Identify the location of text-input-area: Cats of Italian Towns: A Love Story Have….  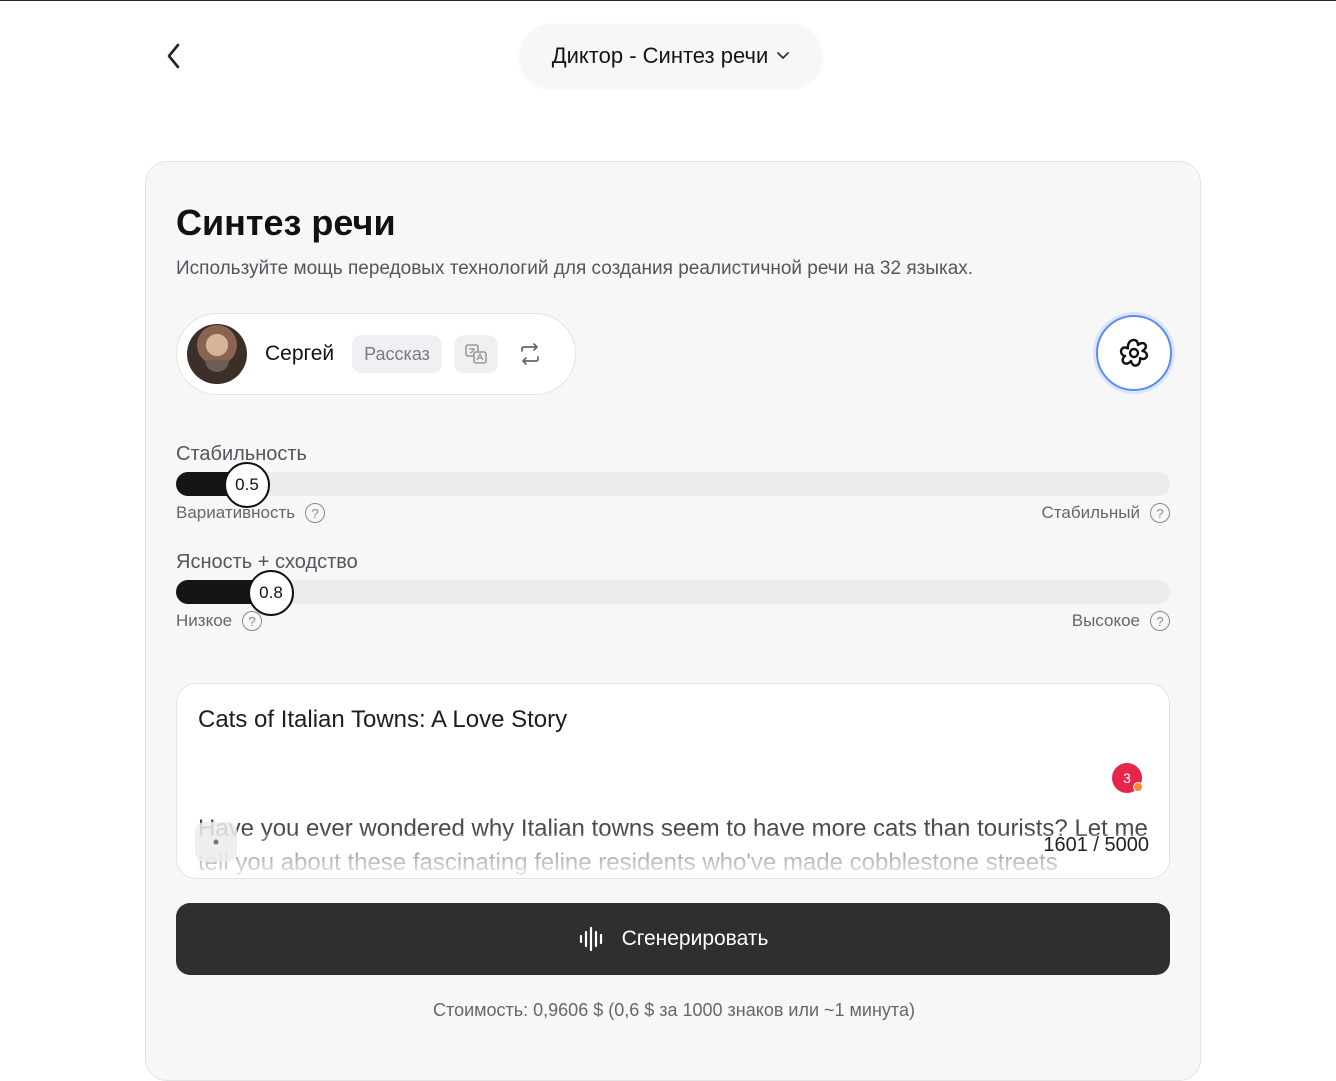
(673, 781).